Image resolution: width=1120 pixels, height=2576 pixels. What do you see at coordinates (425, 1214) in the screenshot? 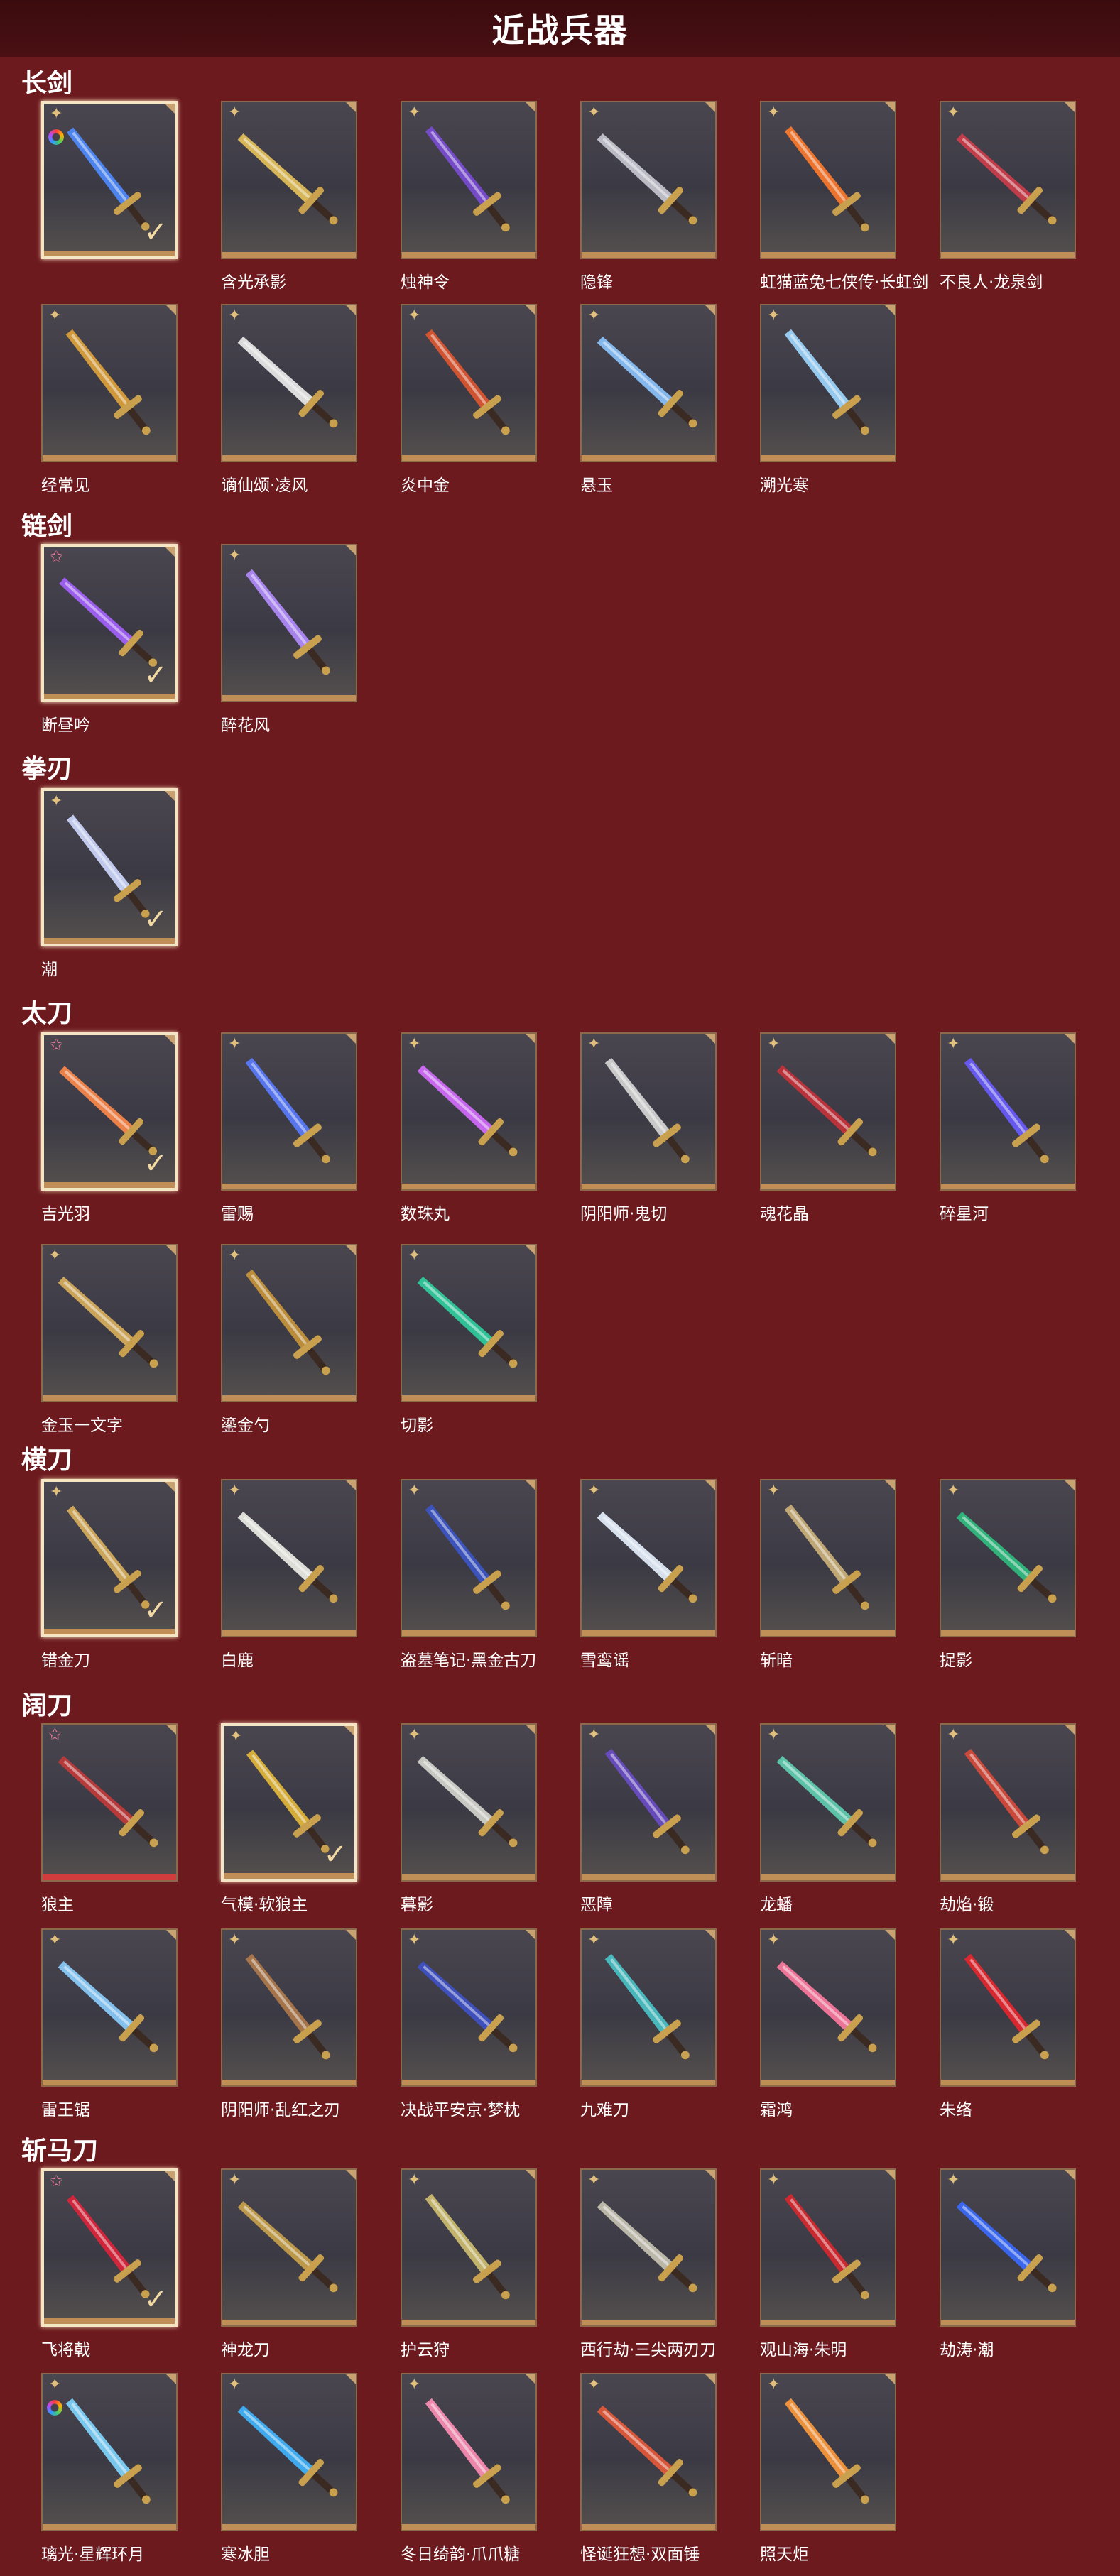
I see `weapon-name: 数珠丸` at bounding box center [425, 1214].